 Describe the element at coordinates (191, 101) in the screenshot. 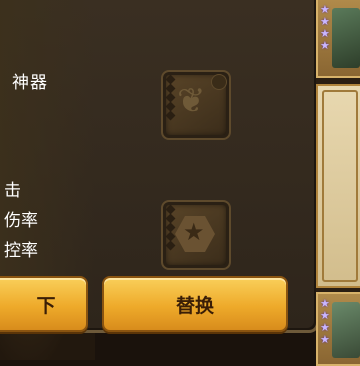

I see `feather-glyph-icon: ❦` at that location.